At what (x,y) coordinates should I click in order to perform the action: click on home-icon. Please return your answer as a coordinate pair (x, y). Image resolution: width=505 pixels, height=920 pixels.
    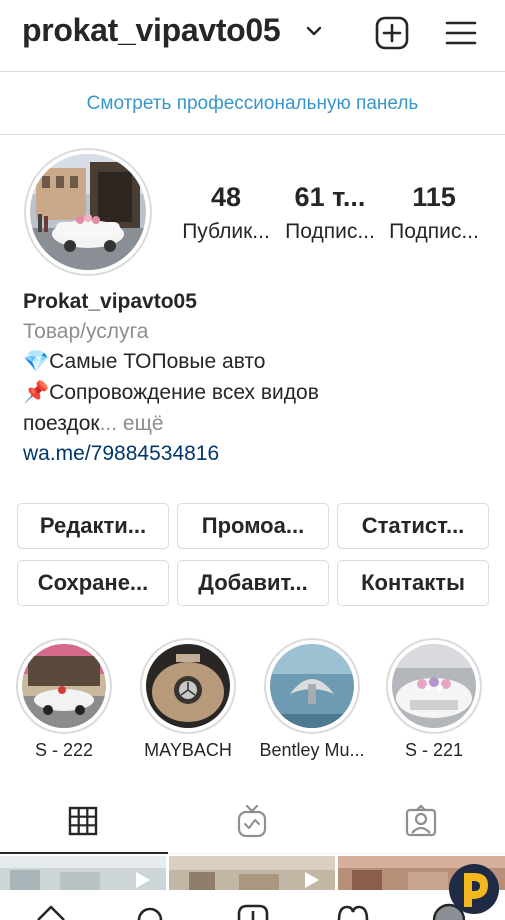
    Looking at the image, I should click on (51, 912).